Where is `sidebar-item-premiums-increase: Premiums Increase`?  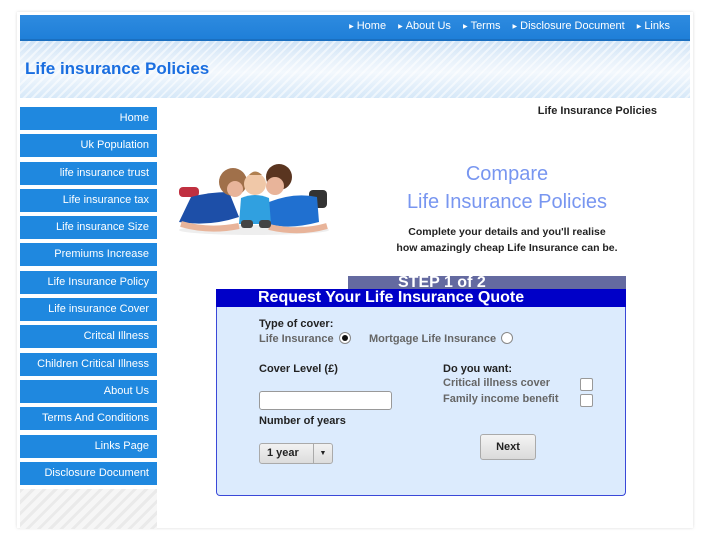
sidebar-item-premiums-increase: Premiums Increase is located at coordinates (88, 255).